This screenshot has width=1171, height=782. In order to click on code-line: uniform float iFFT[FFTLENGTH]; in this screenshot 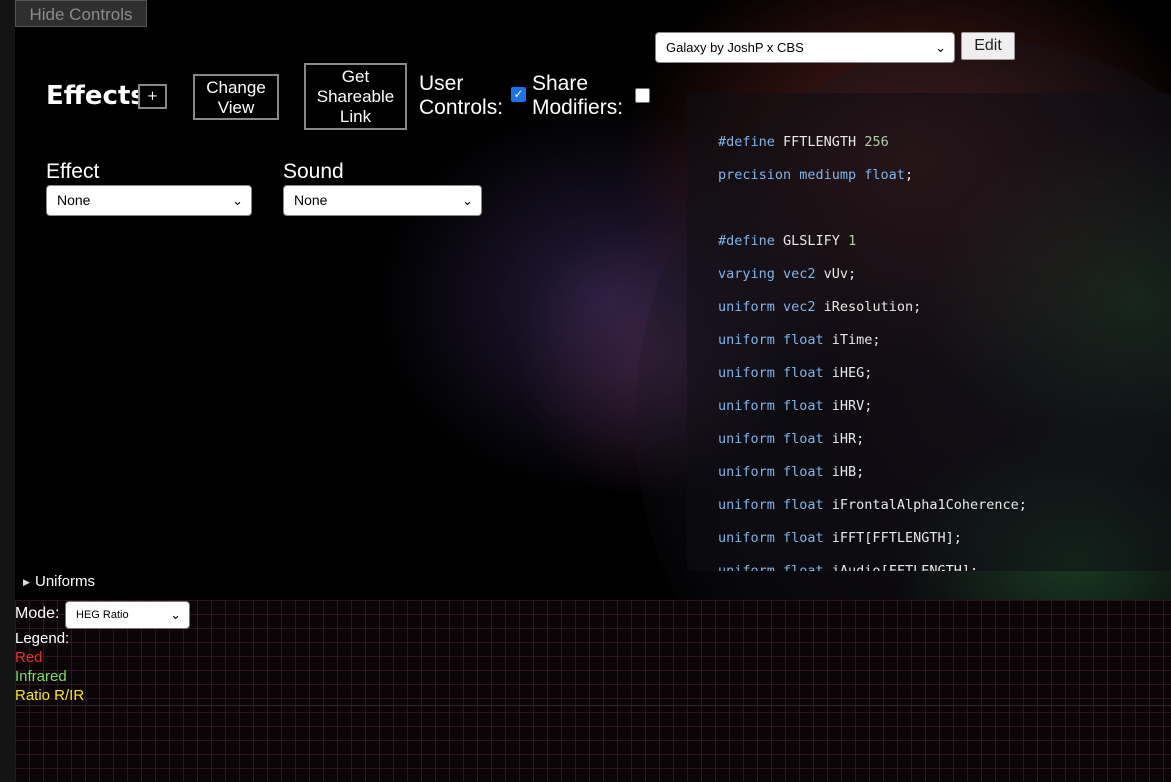, I will do `click(872, 545)`.